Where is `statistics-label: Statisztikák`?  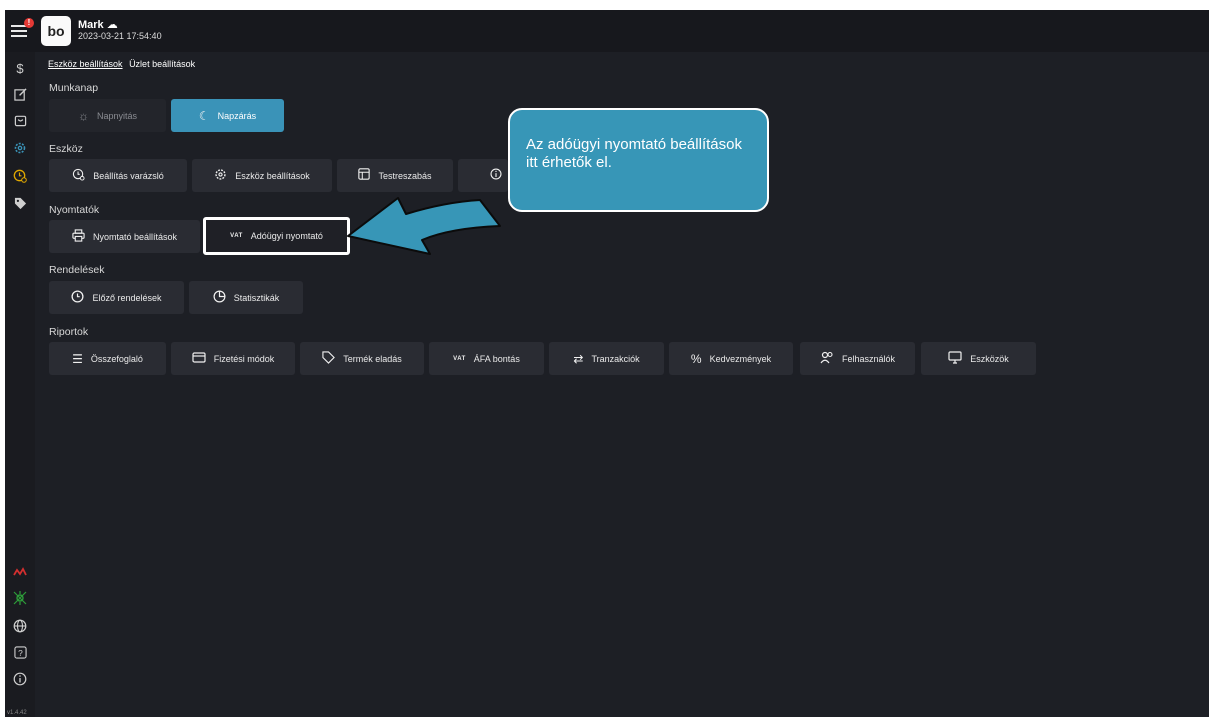 statistics-label: Statisztikák is located at coordinates (256, 297).